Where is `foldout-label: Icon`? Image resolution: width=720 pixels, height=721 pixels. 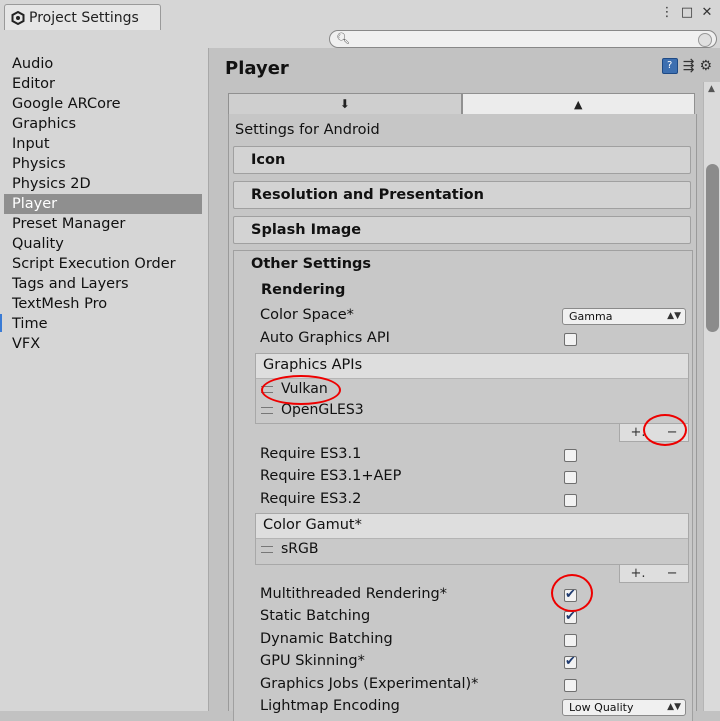
foldout-label: Icon is located at coordinates (268, 160).